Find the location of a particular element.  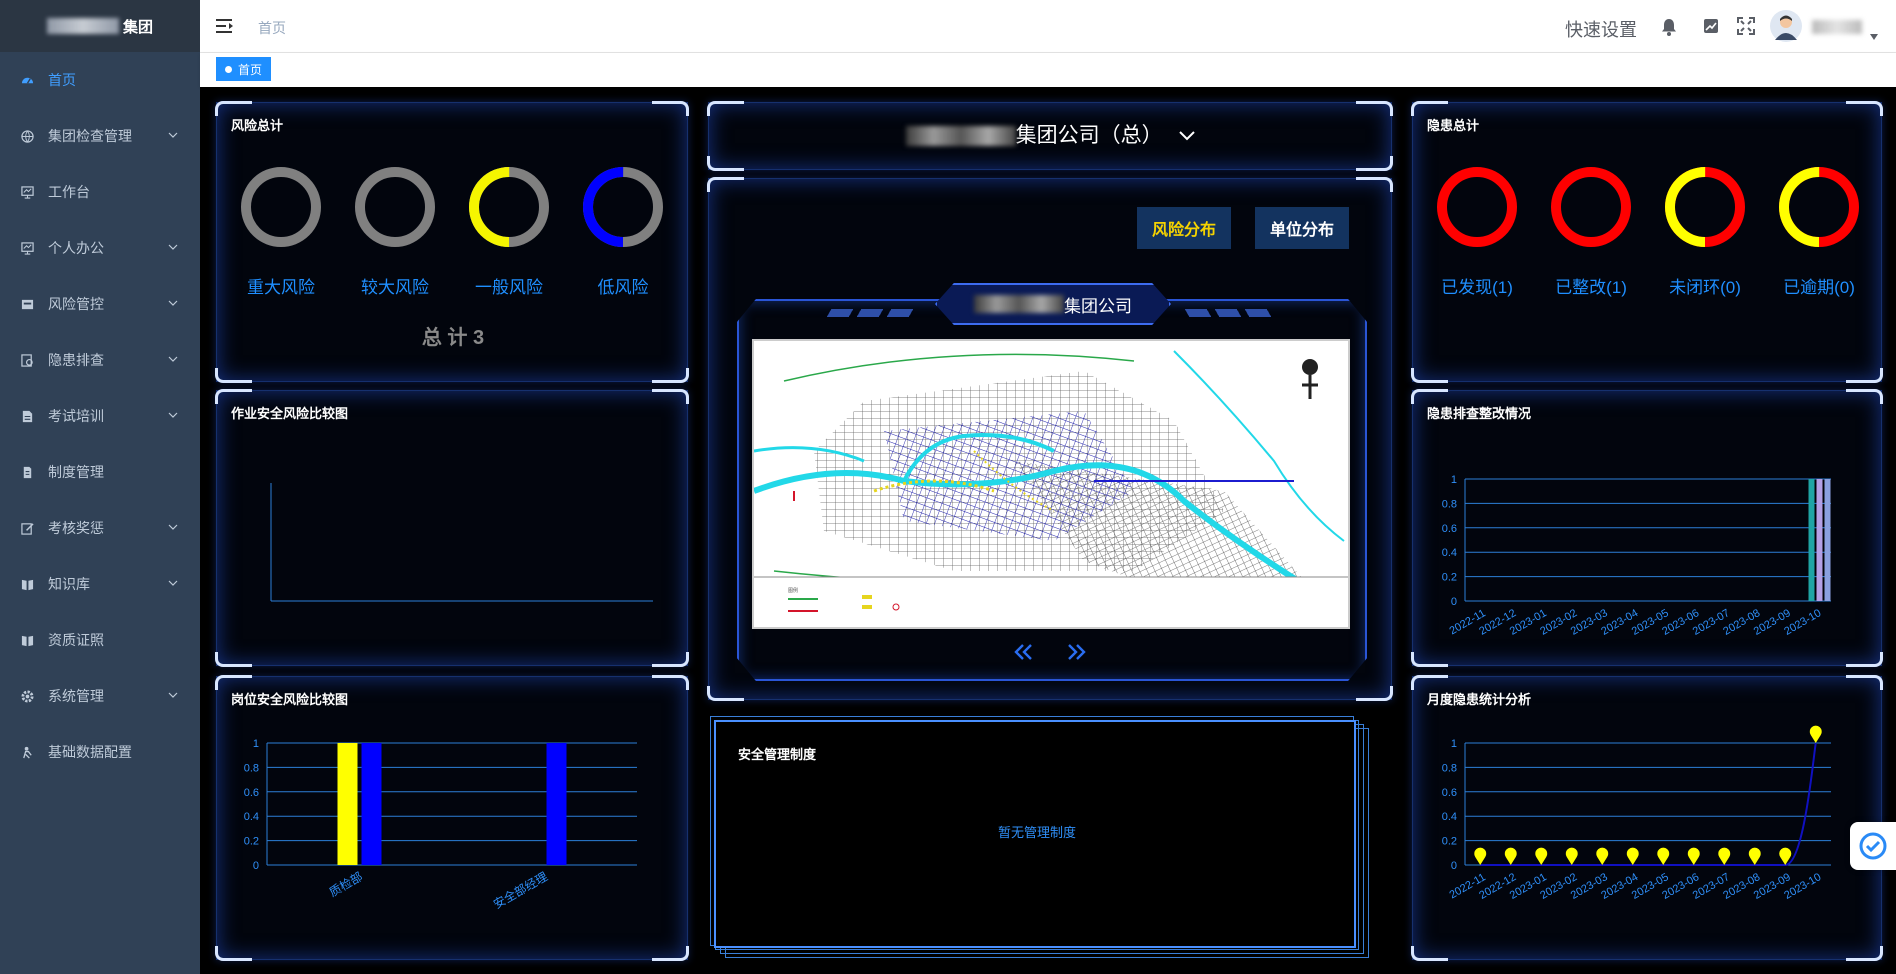

sidebar-item-0: 首页 is located at coordinates (100, 80).